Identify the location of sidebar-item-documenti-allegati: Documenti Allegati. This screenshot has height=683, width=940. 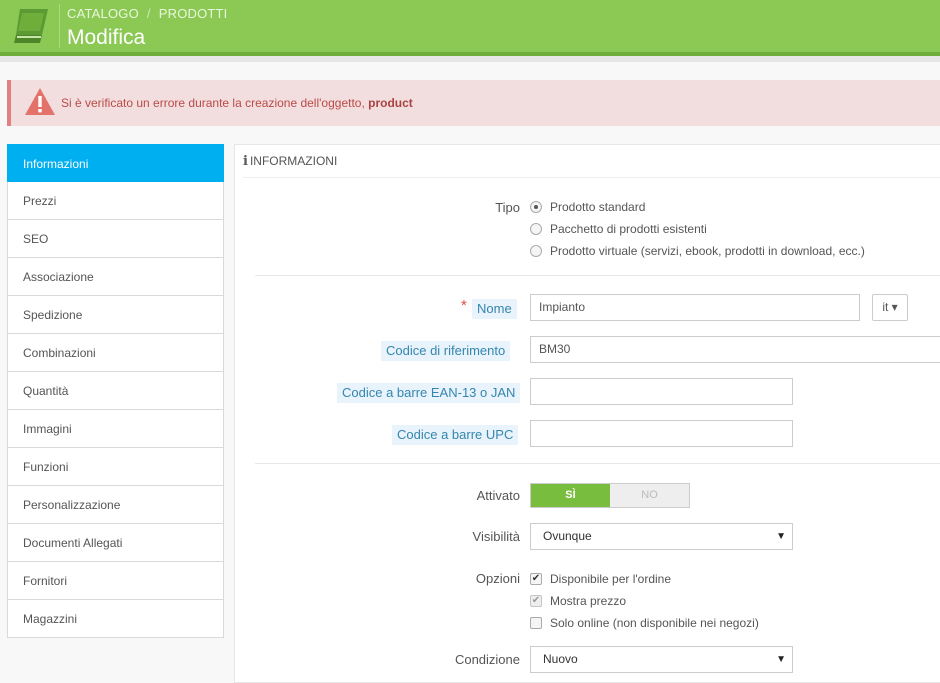
(115, 543).